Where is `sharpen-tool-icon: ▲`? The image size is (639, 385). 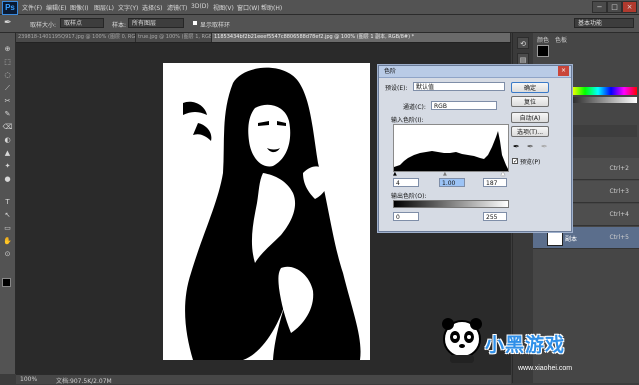
sharpen-tool-icon: ▲ is located at coordinates (7, 153).